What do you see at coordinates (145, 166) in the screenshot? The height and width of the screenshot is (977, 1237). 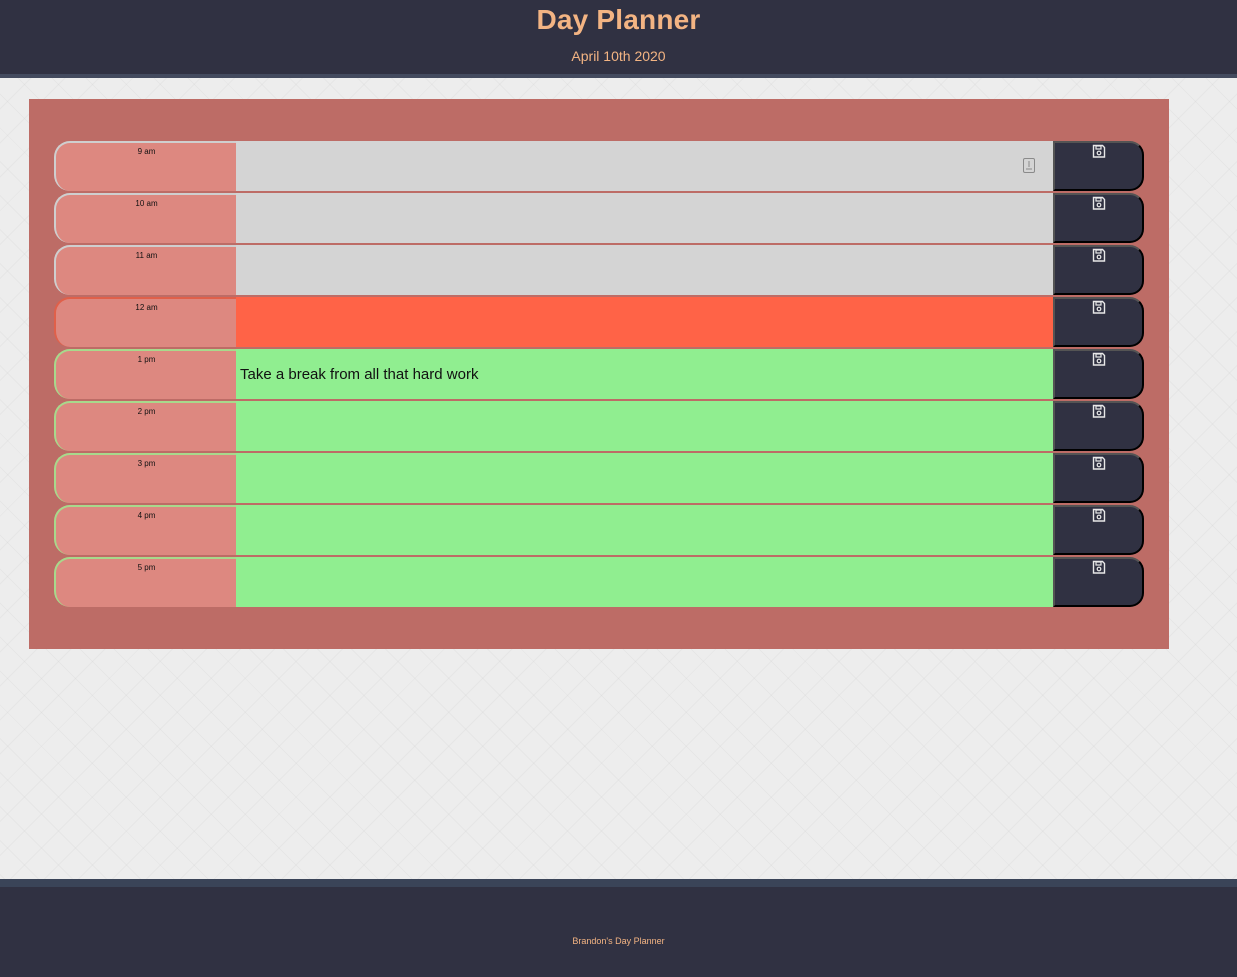 I see `hour-label: 9 am` at bounding box center [145, 166].